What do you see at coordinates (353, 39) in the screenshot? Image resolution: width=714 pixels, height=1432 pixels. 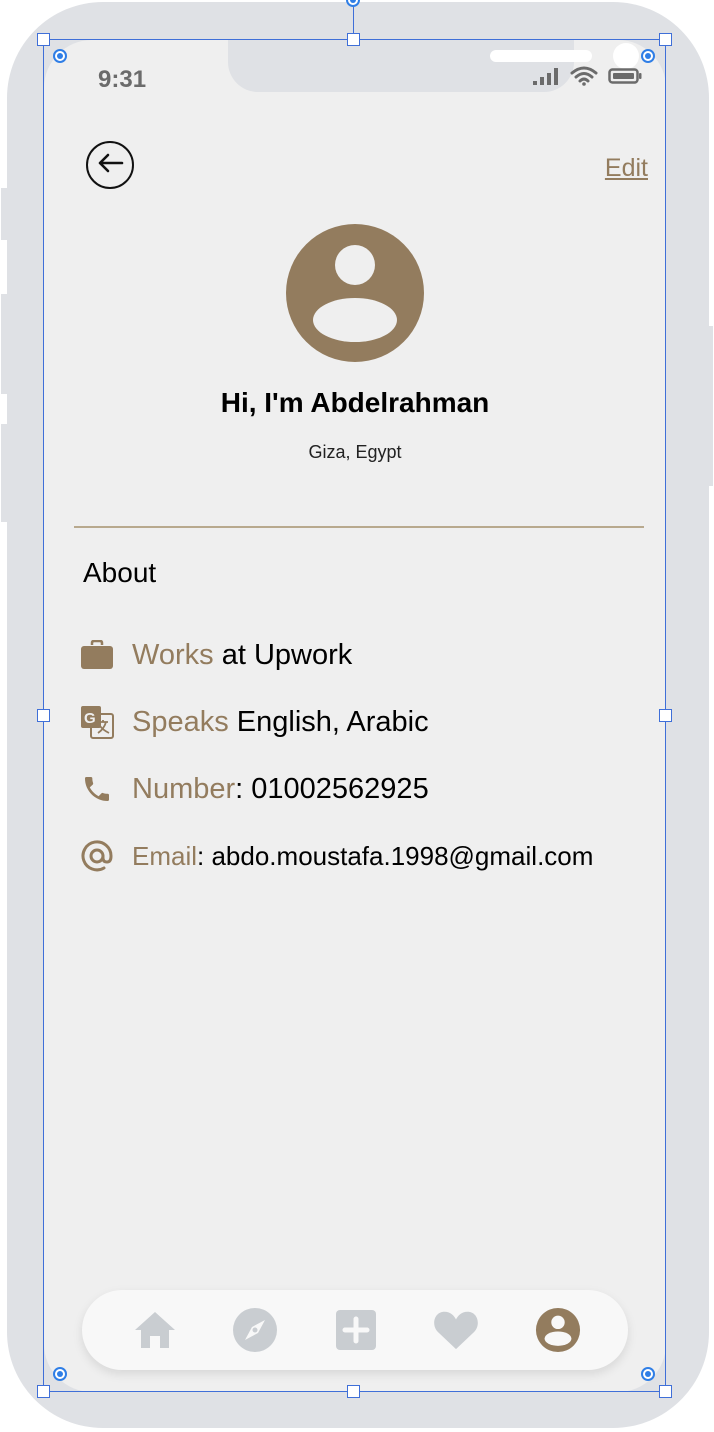 I see `resize-handle-top` at bounding box center [353, 39].